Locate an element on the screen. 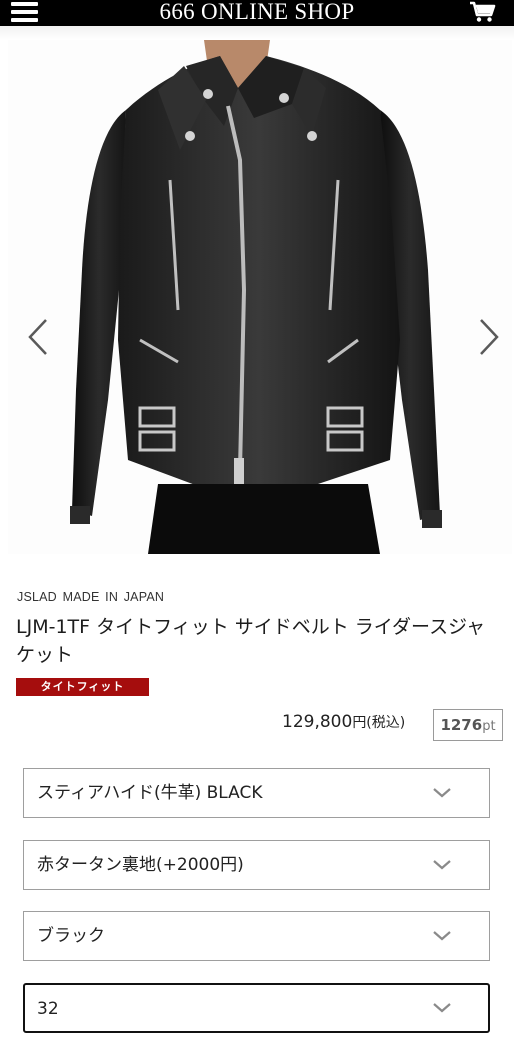 The image size is (514, 1039). header-shadow is located at coordinates (257, 33).